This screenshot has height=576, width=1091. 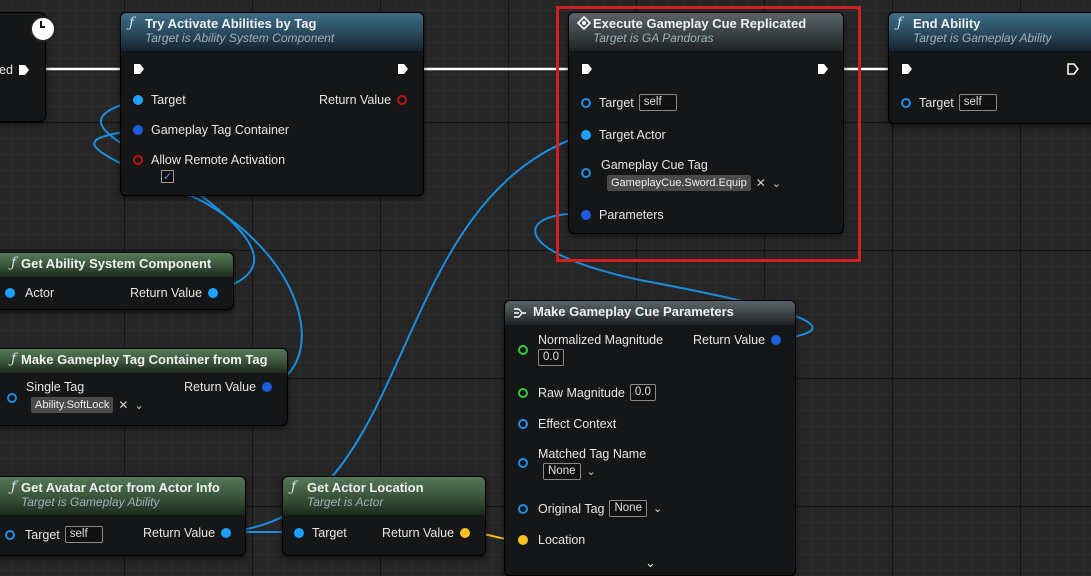 I want to click on make-struct-icon, so click(x=520, y=313).